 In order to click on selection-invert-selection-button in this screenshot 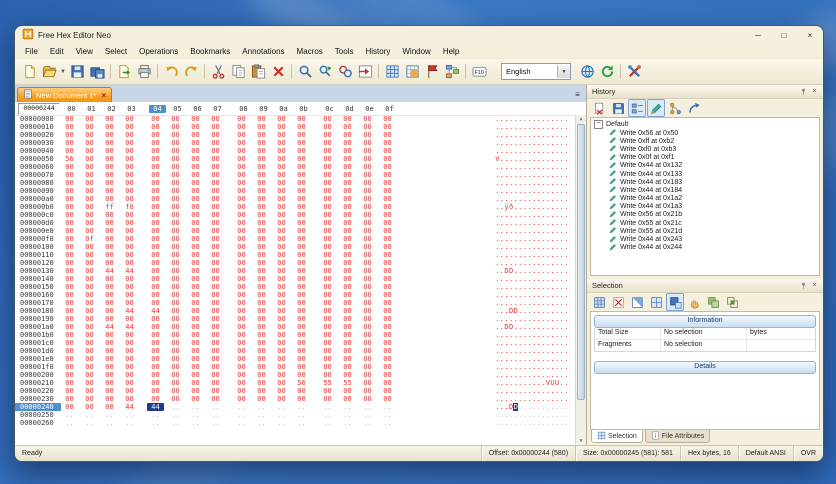, I will do `click(637, 302)`.